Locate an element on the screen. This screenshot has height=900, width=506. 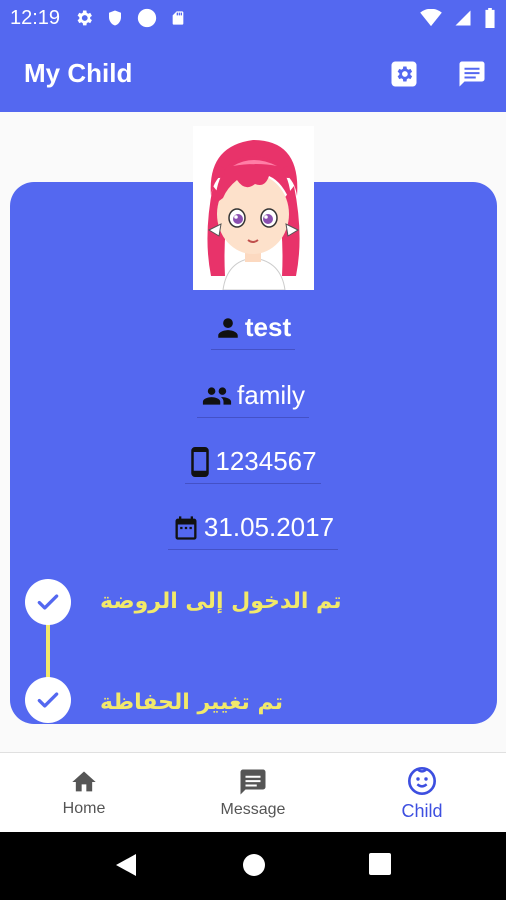
child-date-field: 31.05.2017 is located at coordinates (253, 531).